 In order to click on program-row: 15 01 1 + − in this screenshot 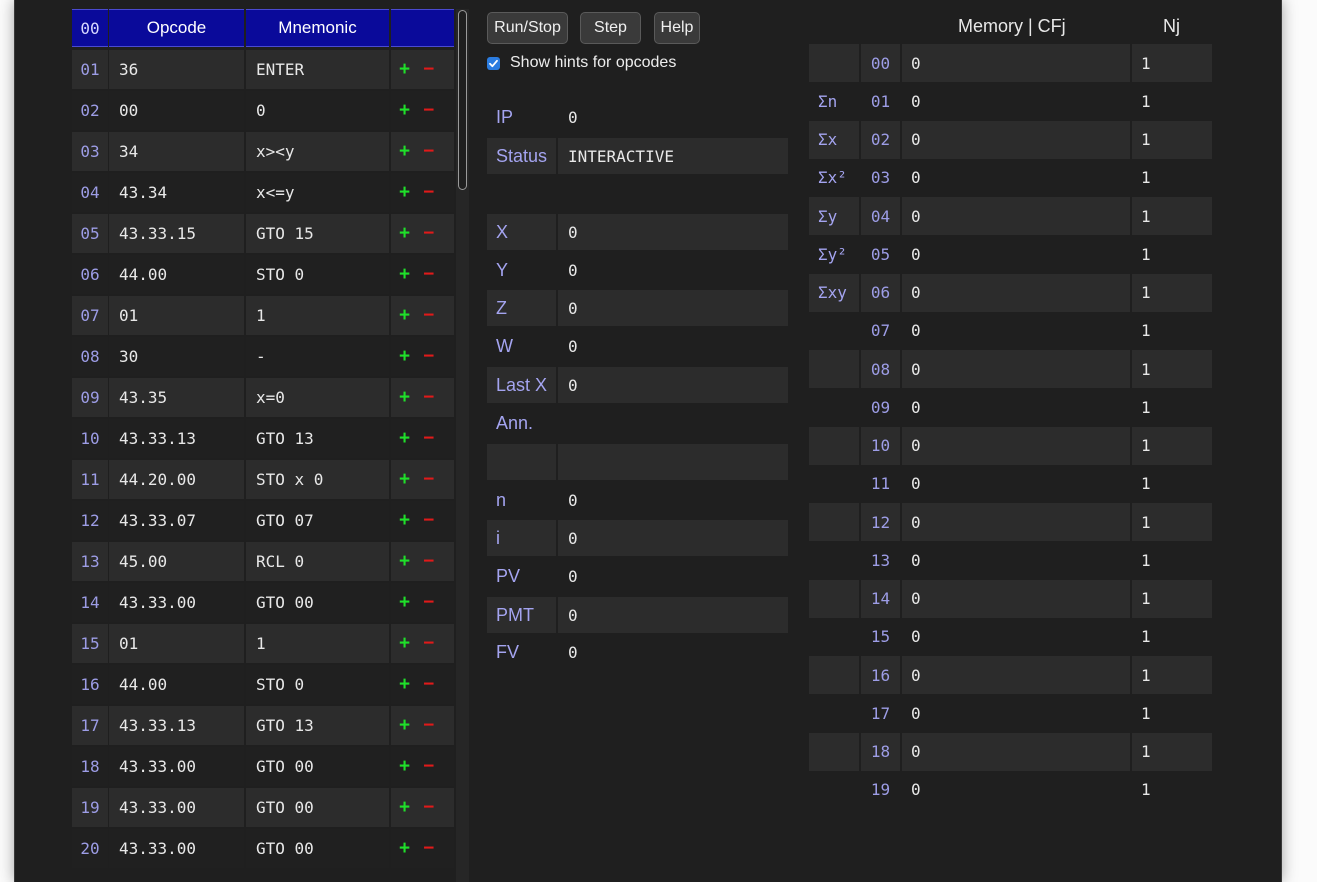, I will do `click(263, 644)`.